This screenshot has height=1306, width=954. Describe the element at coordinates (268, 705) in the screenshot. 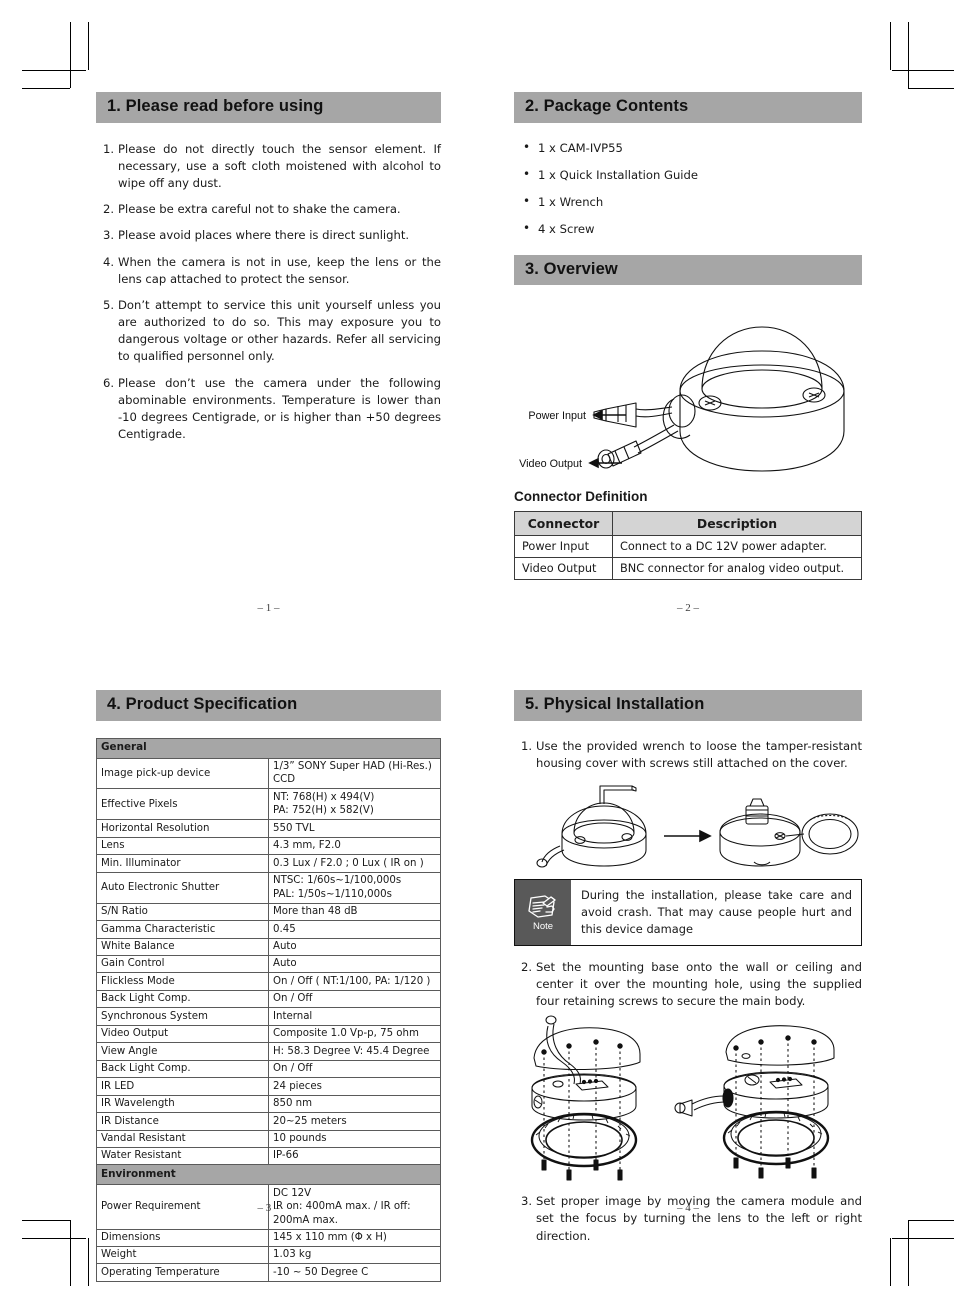

I see `product-specification-heading: 4. Product Specification` at that location.